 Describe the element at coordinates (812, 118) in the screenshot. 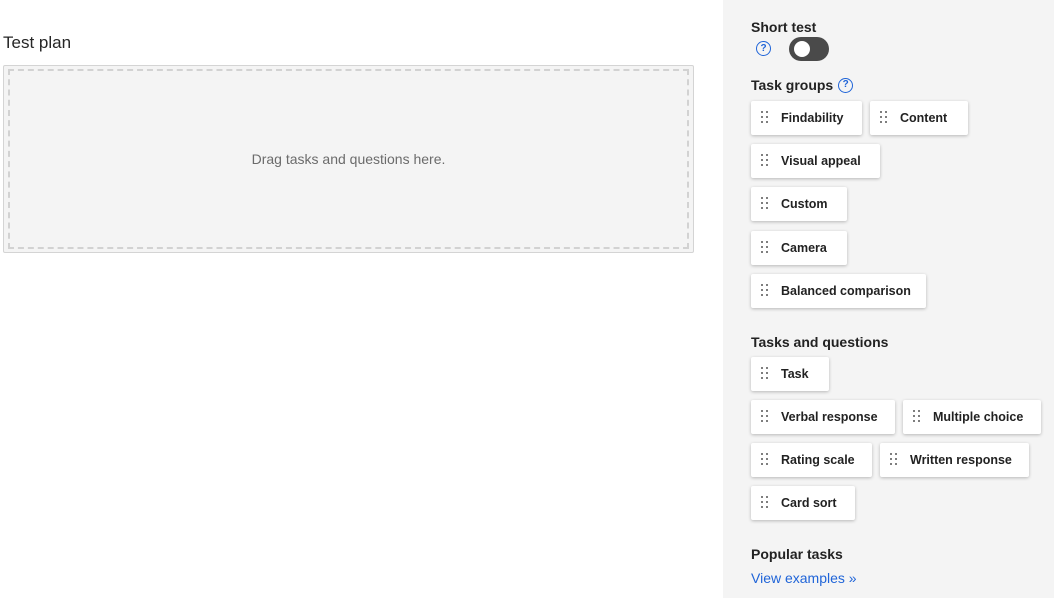

I see `chip-label: Findability` at that location.